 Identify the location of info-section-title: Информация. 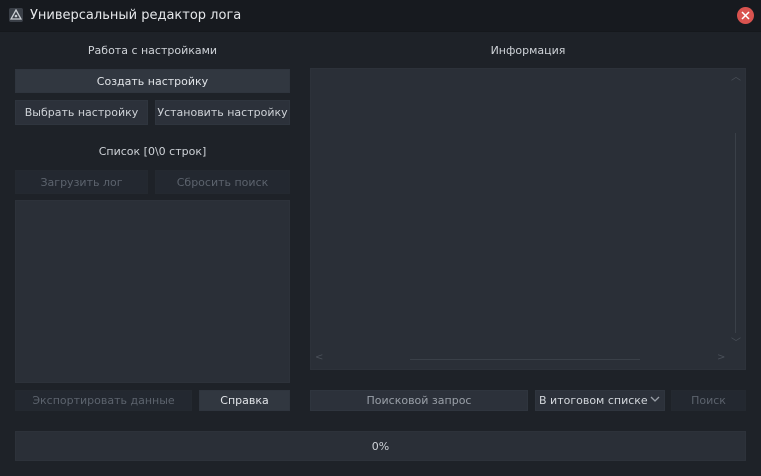
(528, 50).